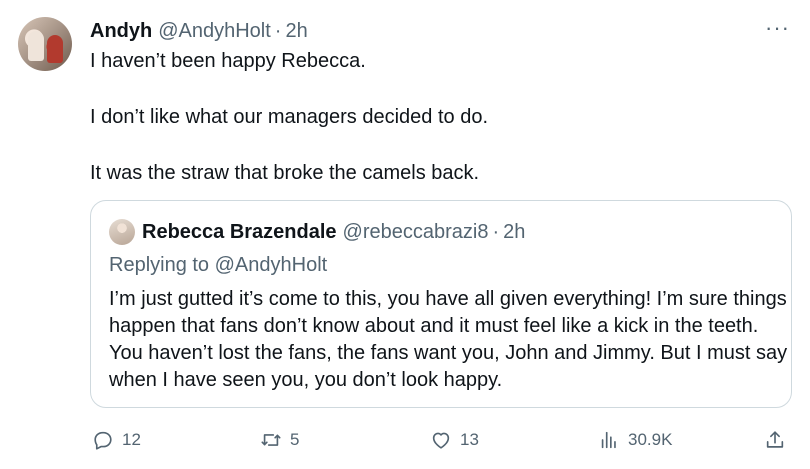 This screenshot has width=810, height=469. I want to click on reply-icon, so click(103, 440).